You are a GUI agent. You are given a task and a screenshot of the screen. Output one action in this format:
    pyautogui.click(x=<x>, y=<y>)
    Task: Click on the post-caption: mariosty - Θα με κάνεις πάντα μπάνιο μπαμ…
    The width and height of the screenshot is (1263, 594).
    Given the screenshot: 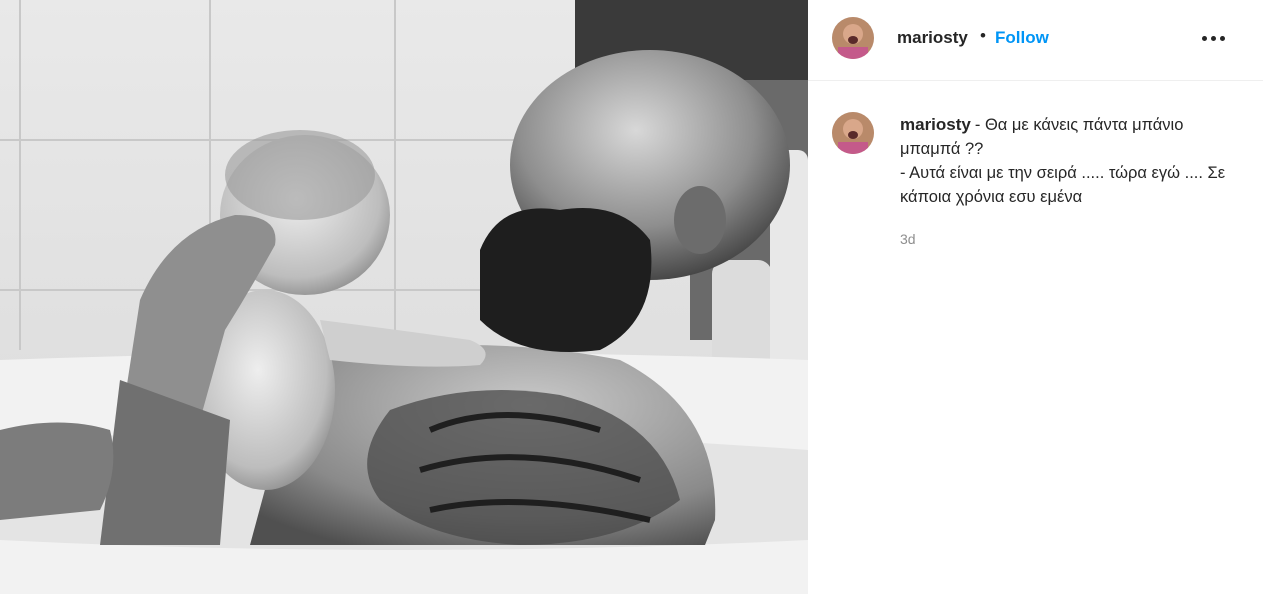 What is the action you would take?
    pyautogui.click(x=1070, y=161)
    